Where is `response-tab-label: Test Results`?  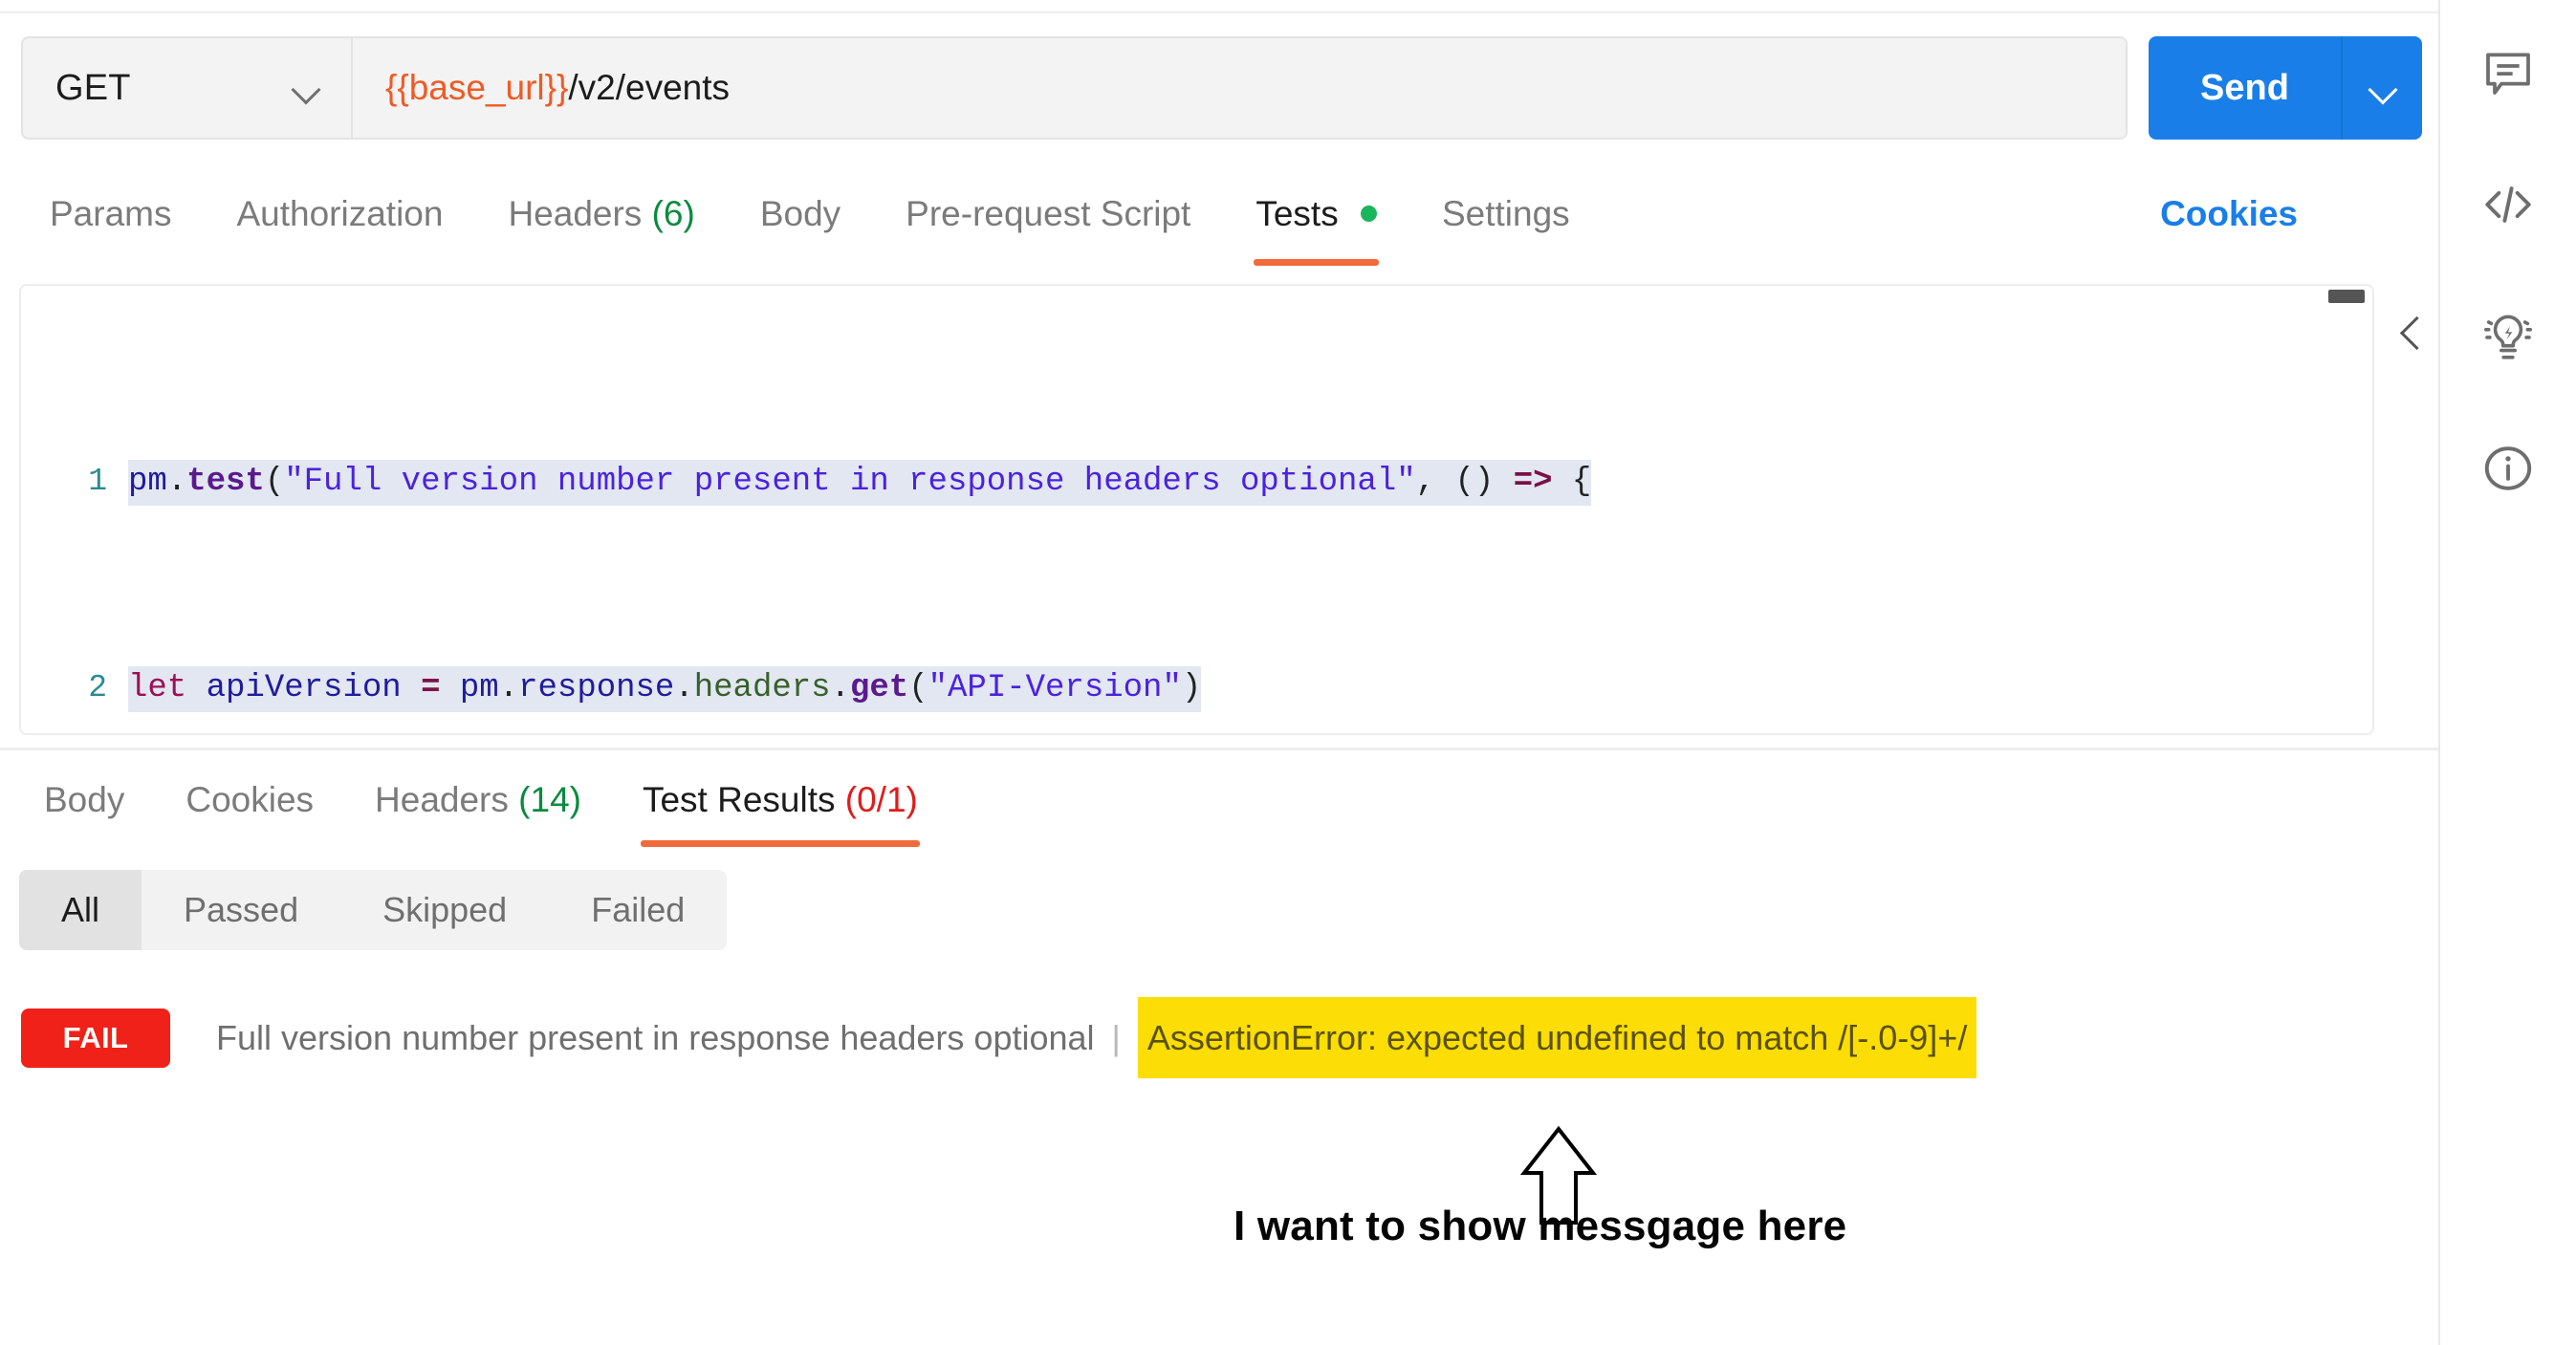
response-tab-label: Test Results is located at coordinates (739, 799).